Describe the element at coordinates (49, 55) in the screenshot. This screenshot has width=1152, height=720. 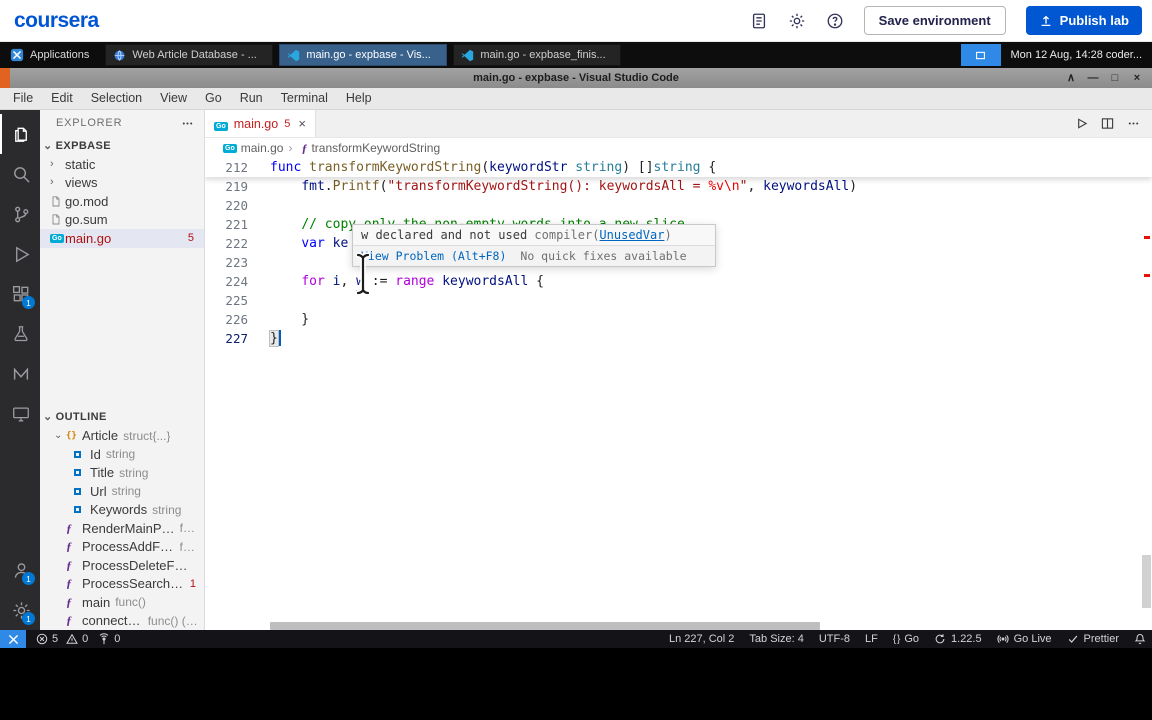
I see `applications-menu: Applications` at that location.